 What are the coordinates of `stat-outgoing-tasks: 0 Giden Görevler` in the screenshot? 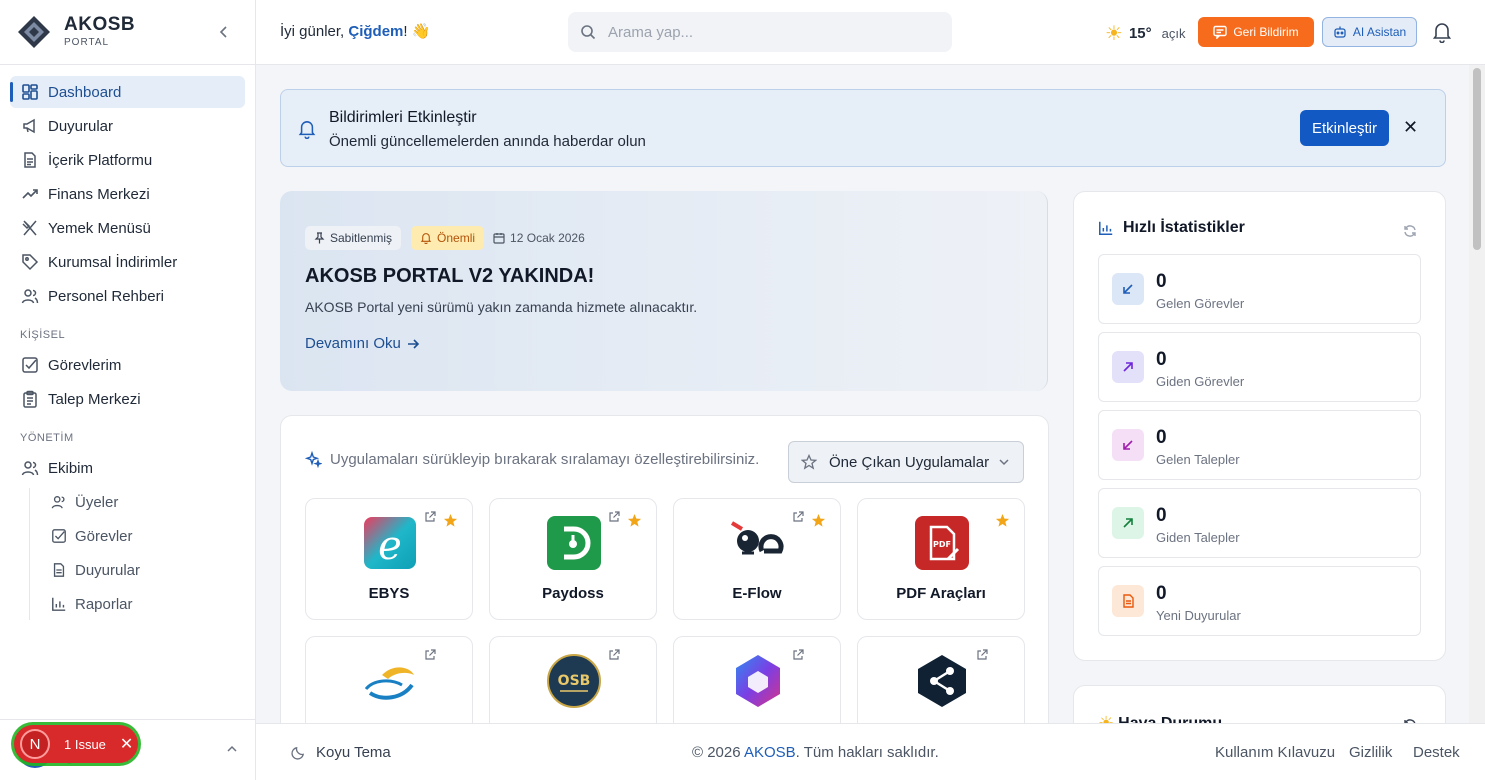 It's located at (1259, 367).